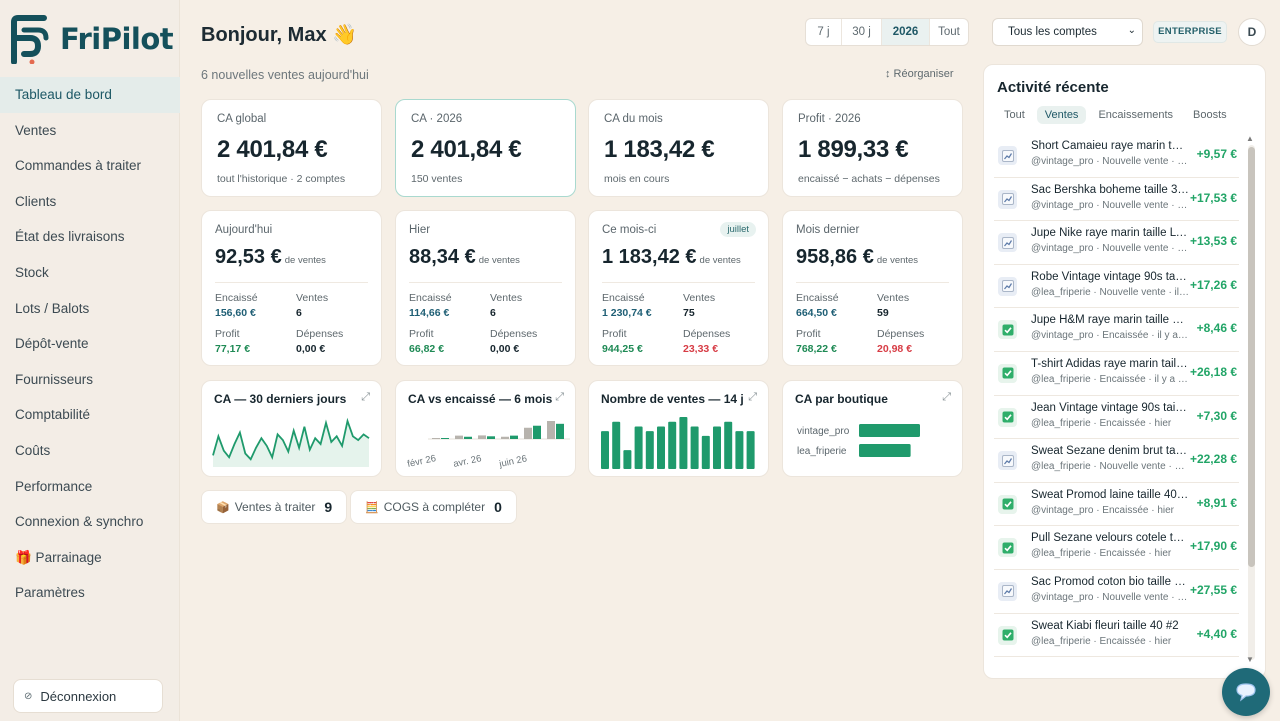 This screenshot has width=1280, height=721. What do you see at coordinates (1014, 115) in the screenshot?
I see `tab-all: Tout` at bounding box center [1014, 115].